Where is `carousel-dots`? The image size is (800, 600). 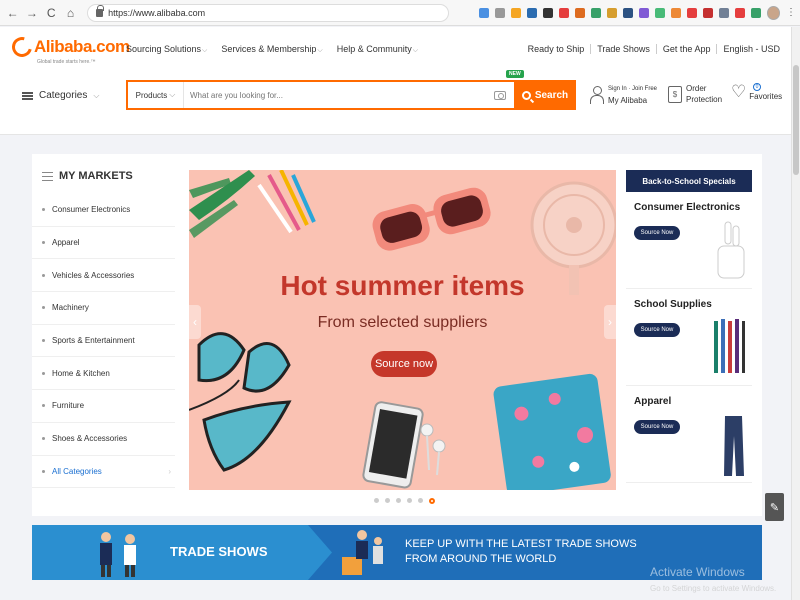
carousel-dots is located at coordinates (404, 500).